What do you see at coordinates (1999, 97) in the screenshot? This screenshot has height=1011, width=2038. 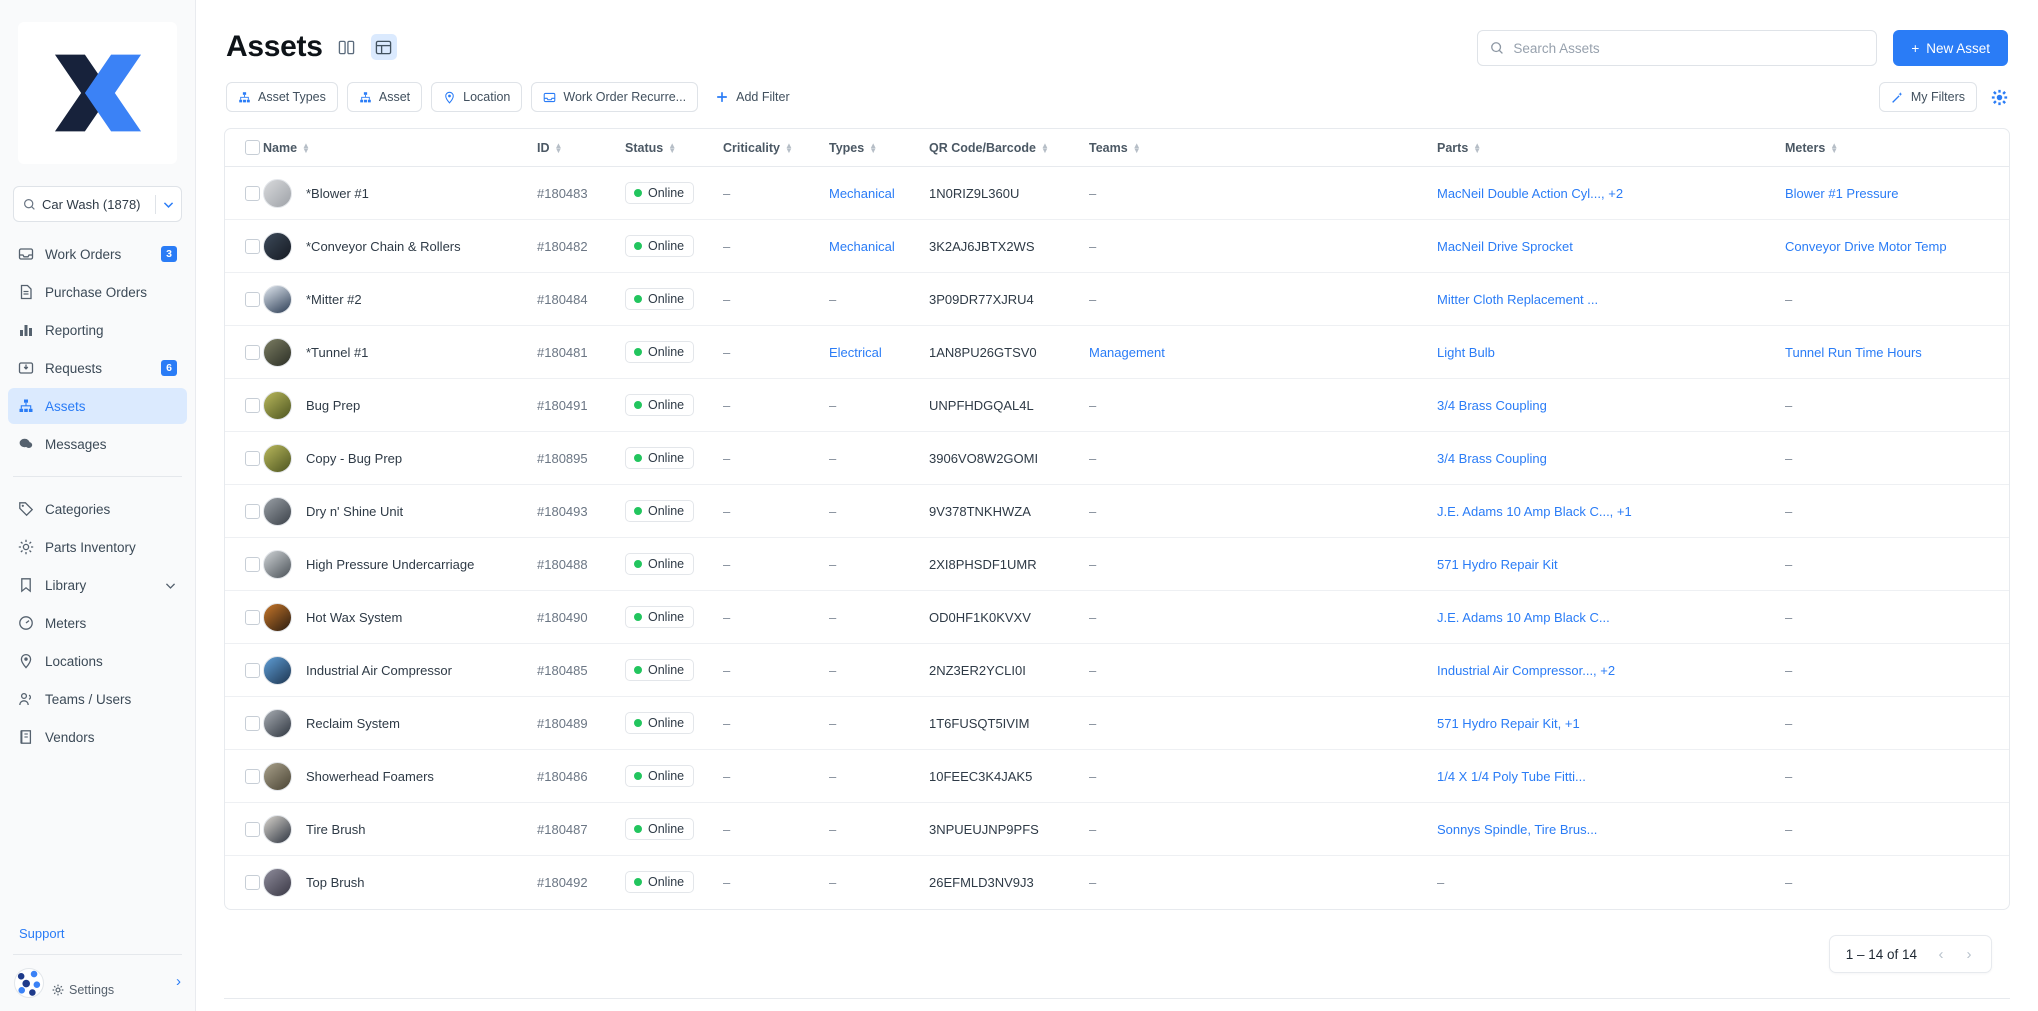 I see `gear-icon` at bounding box center [1999, 97].